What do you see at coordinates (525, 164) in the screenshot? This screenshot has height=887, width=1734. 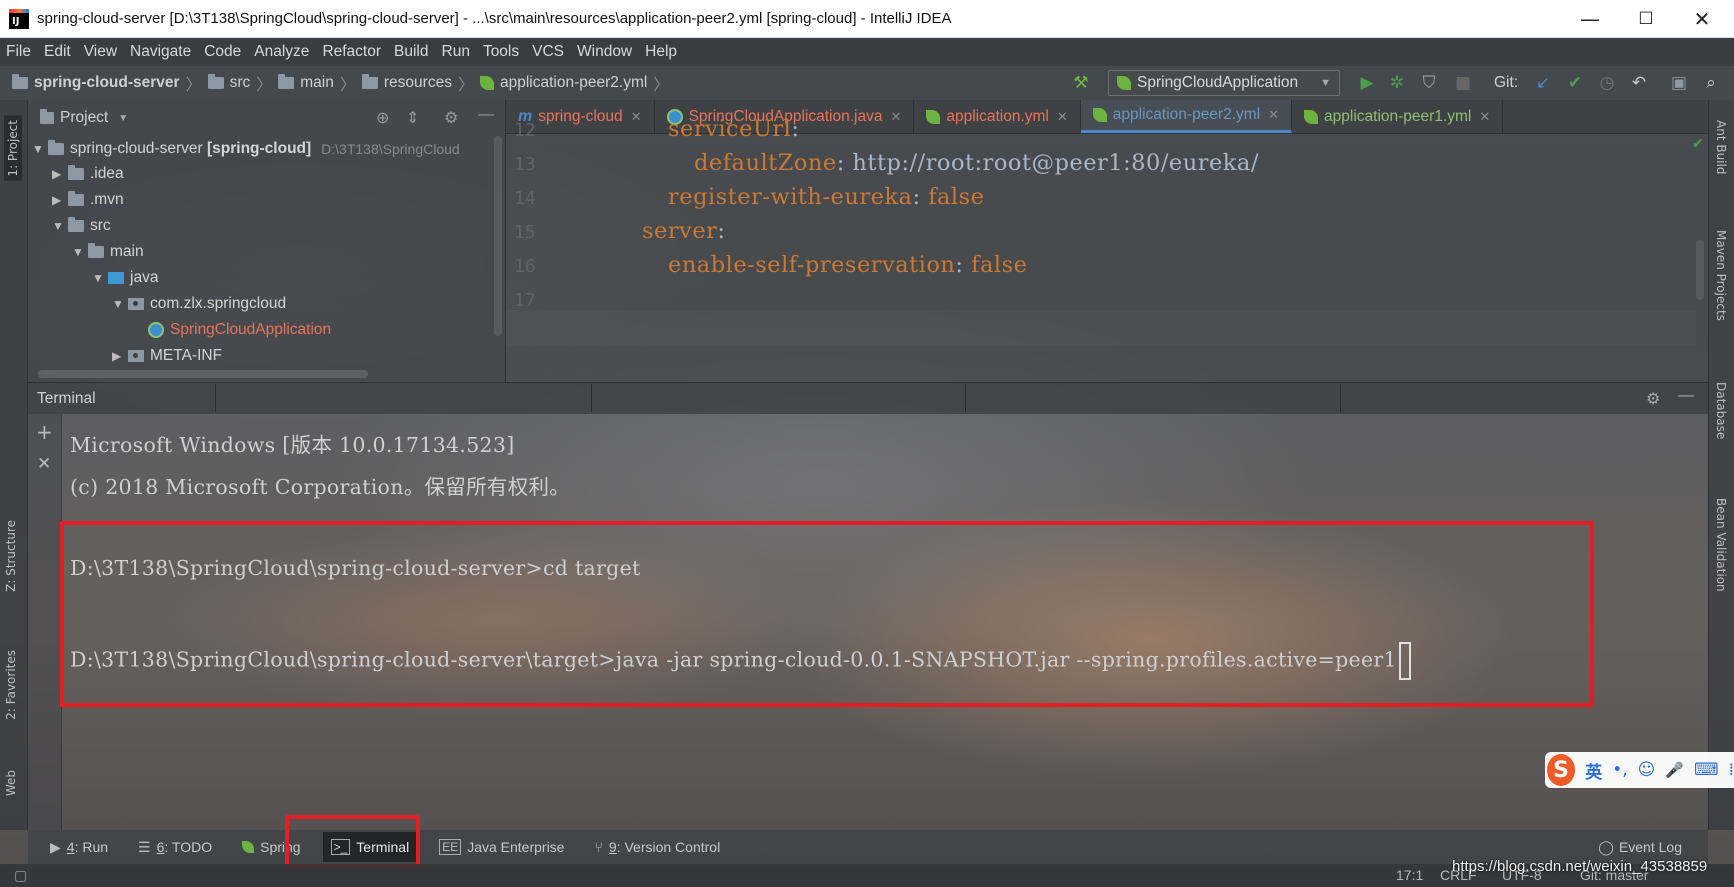 I see `line-number: 13` at bounding box center [525, 164].